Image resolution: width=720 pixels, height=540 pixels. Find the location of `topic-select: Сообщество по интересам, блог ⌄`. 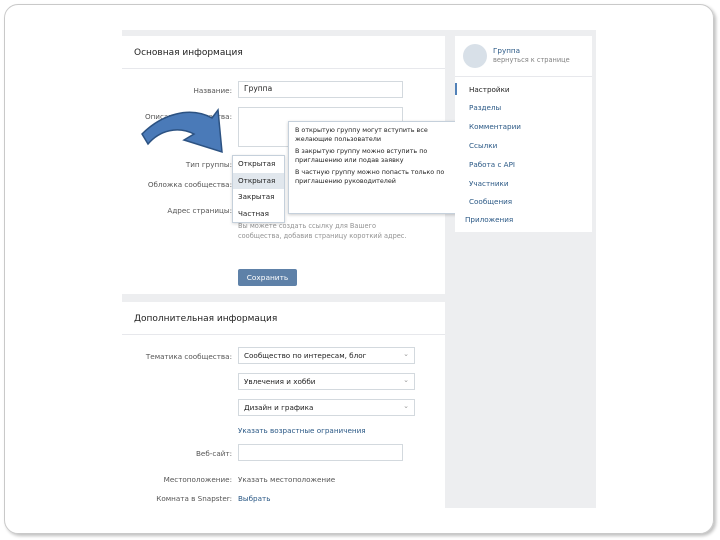

topic-select: Сообщество по интересам, блог ⌄ is located at coordinates (326, 355).